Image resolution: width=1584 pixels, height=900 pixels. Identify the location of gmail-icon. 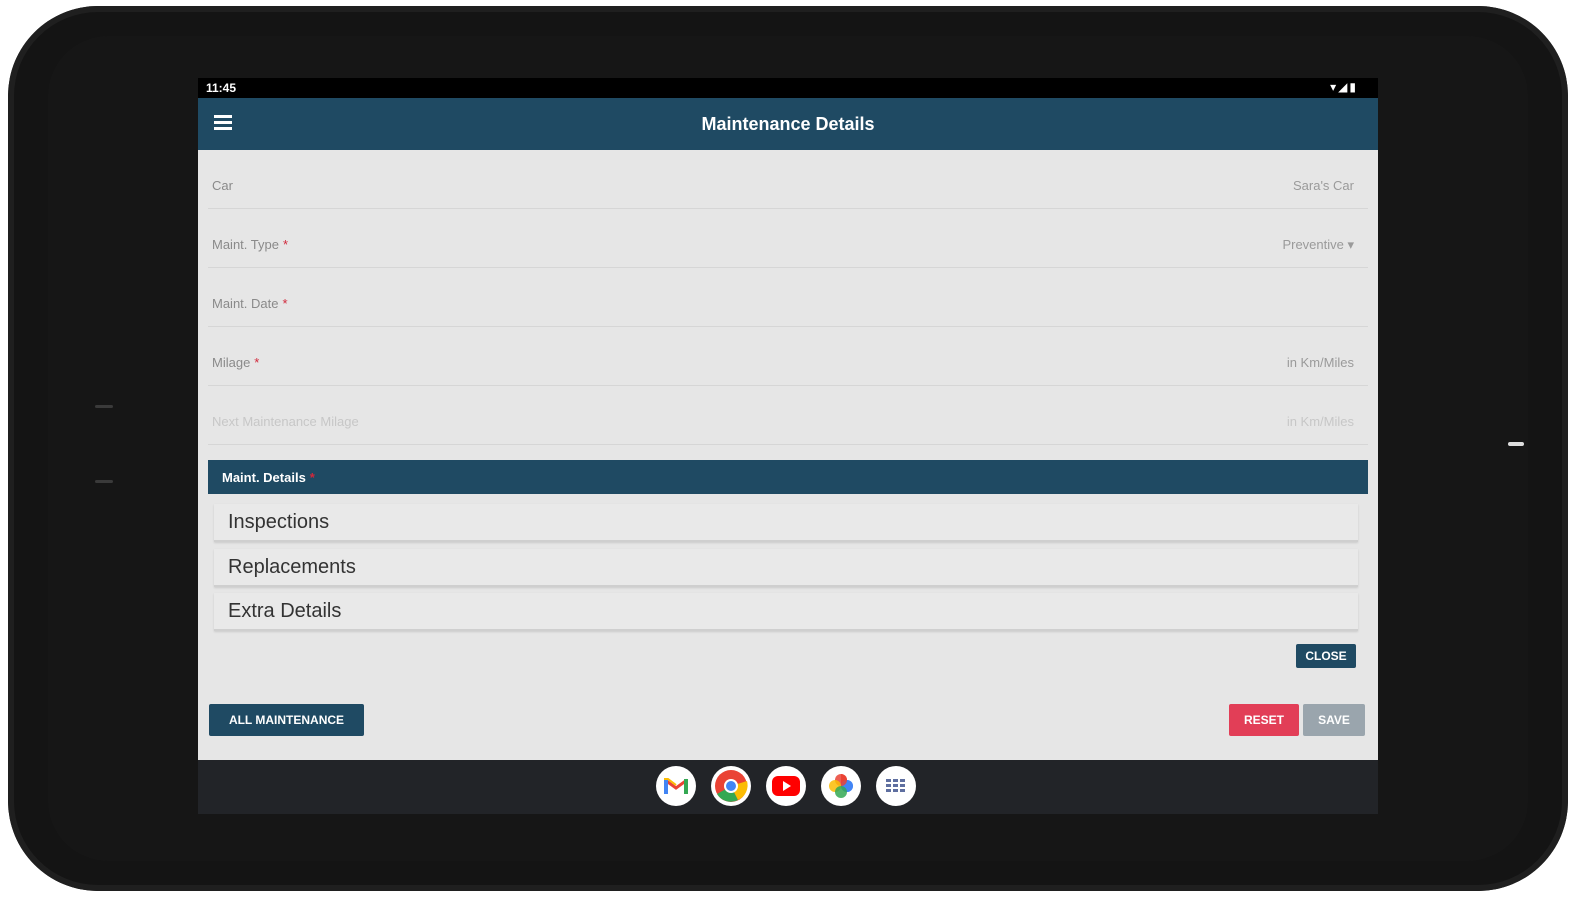
(676, 786).